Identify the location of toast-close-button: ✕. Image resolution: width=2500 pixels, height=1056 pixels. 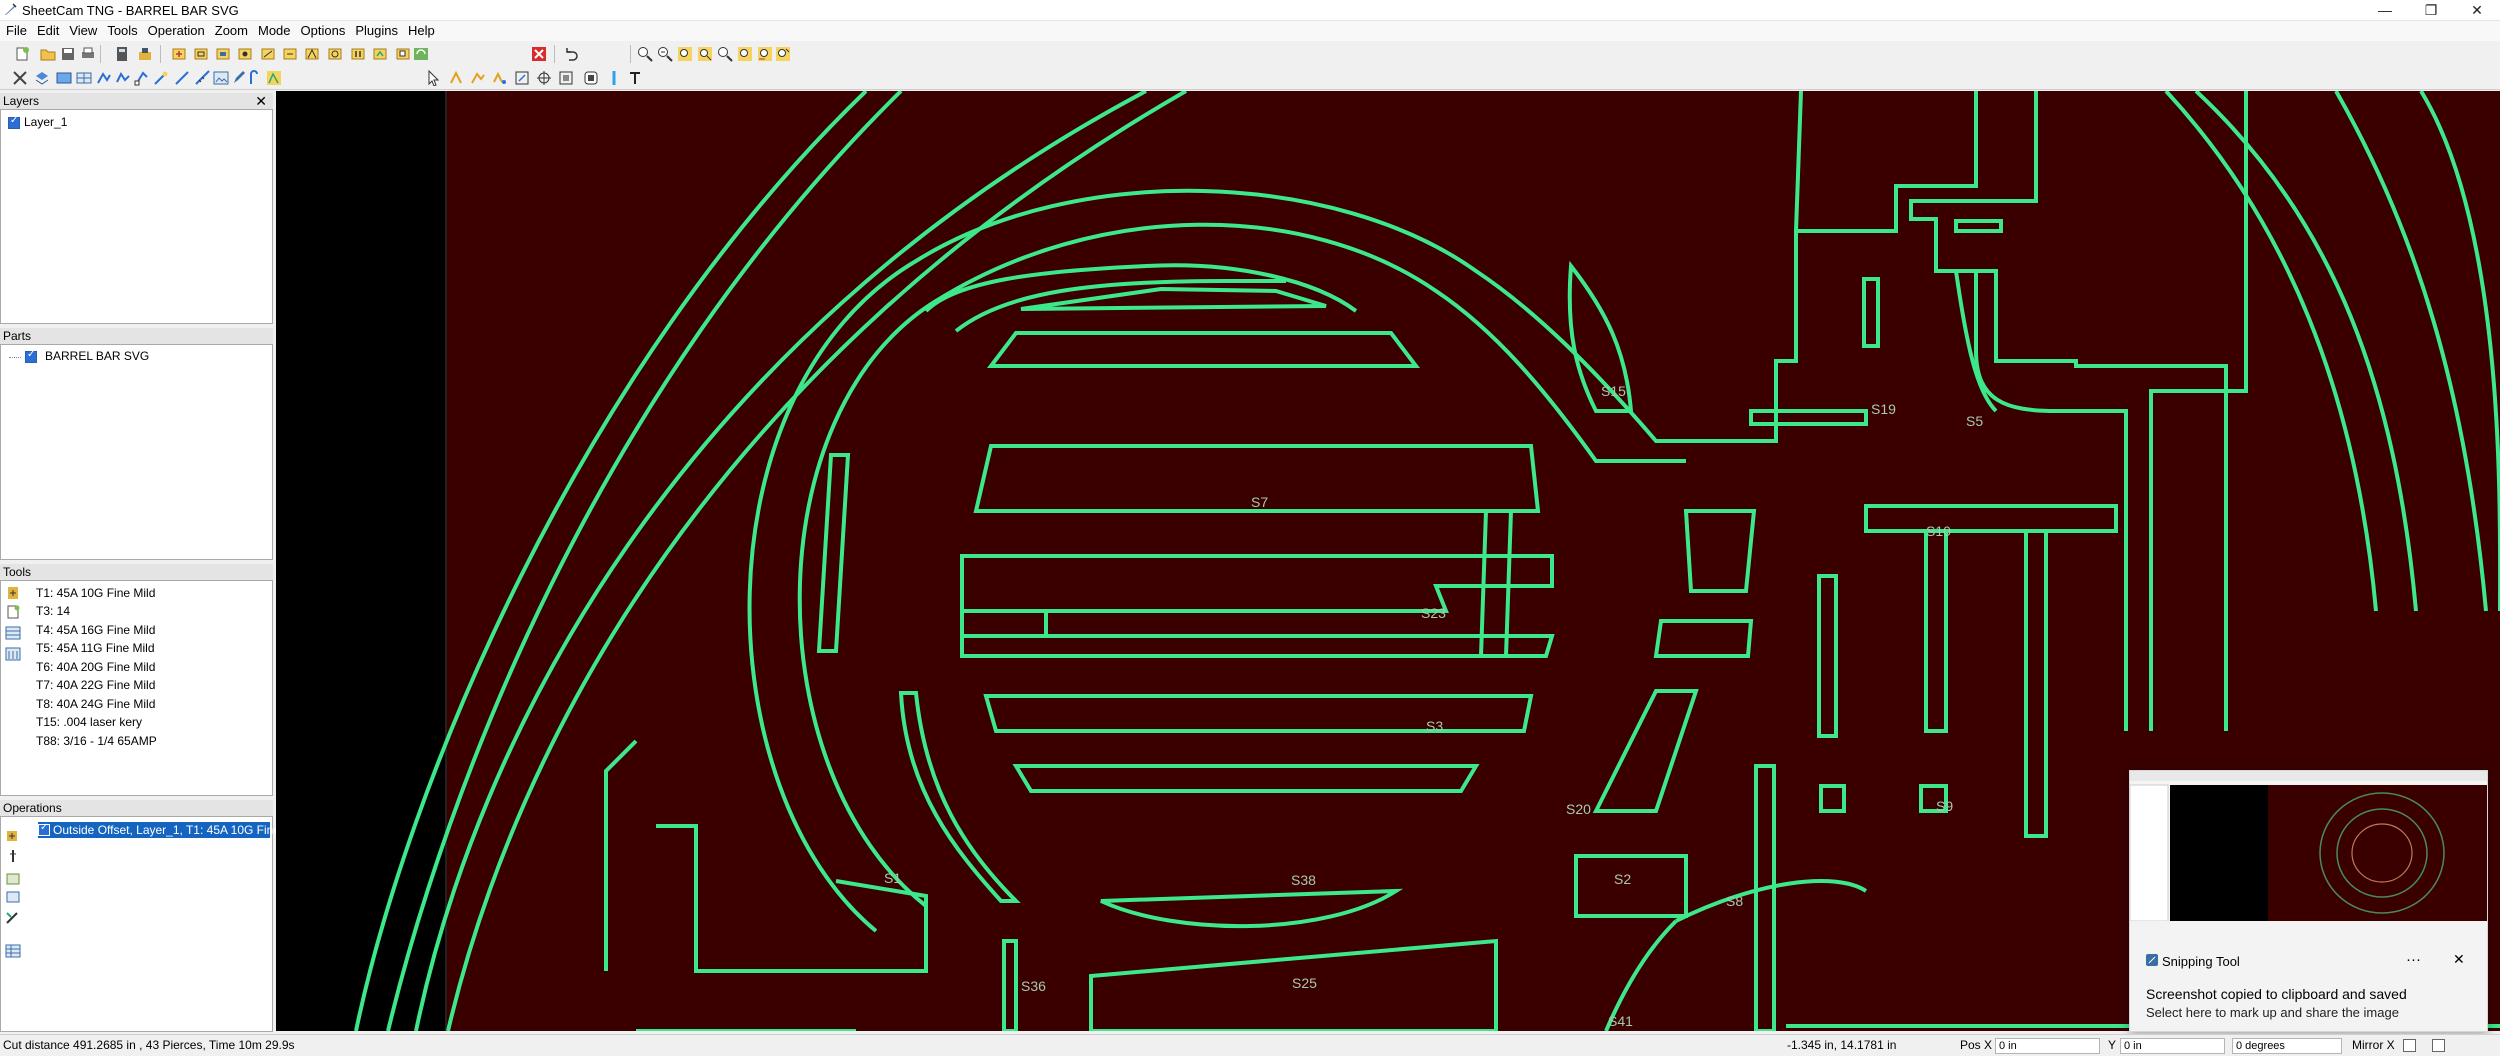
(2459, 959).